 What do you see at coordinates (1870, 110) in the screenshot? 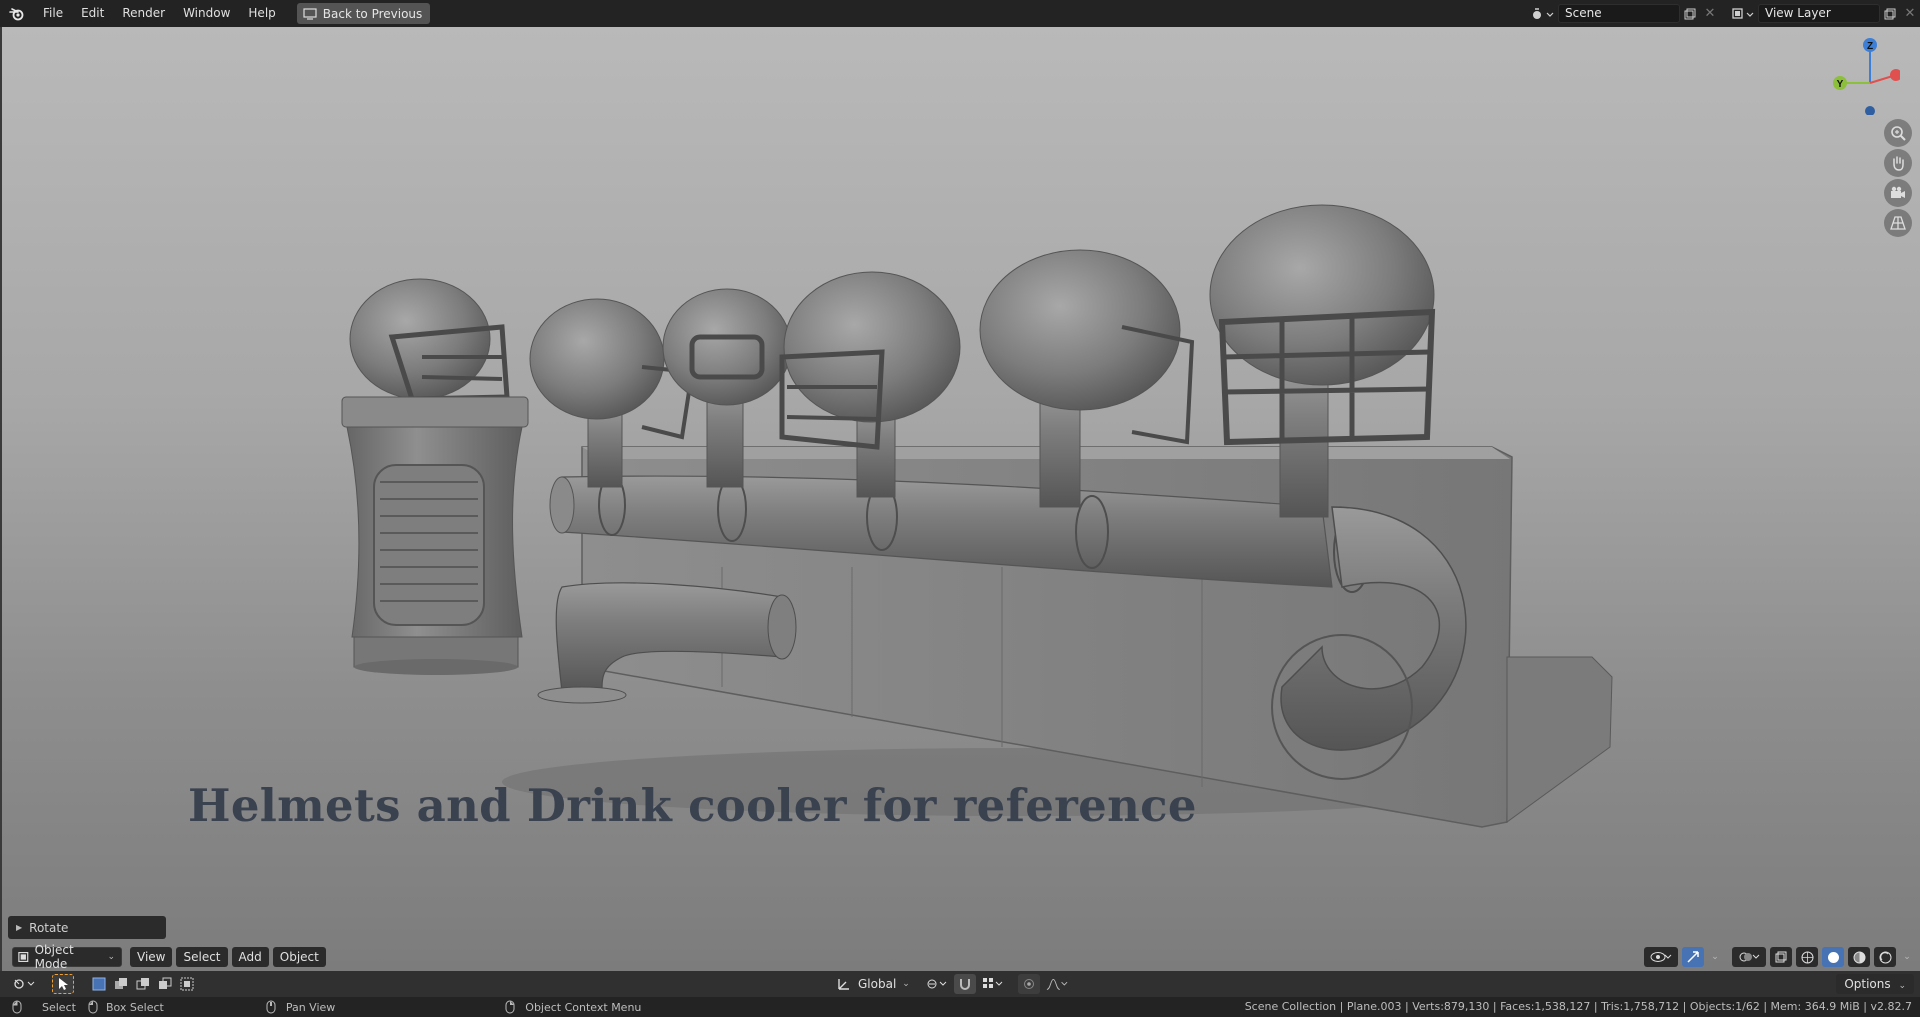
I see `gizmo-neg-z` at bounding box center [1870, 110].